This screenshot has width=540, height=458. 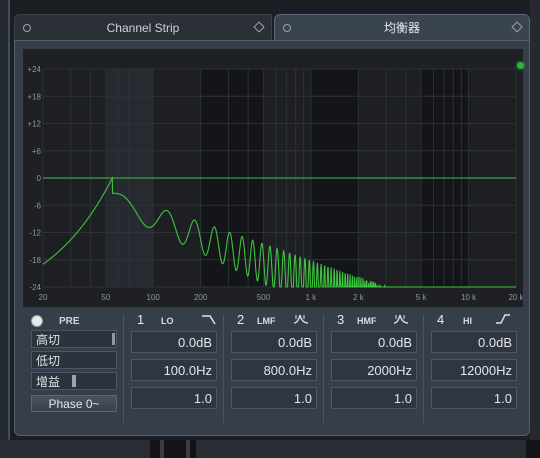 I want to click on band-separator, so click(x=123, y=369).